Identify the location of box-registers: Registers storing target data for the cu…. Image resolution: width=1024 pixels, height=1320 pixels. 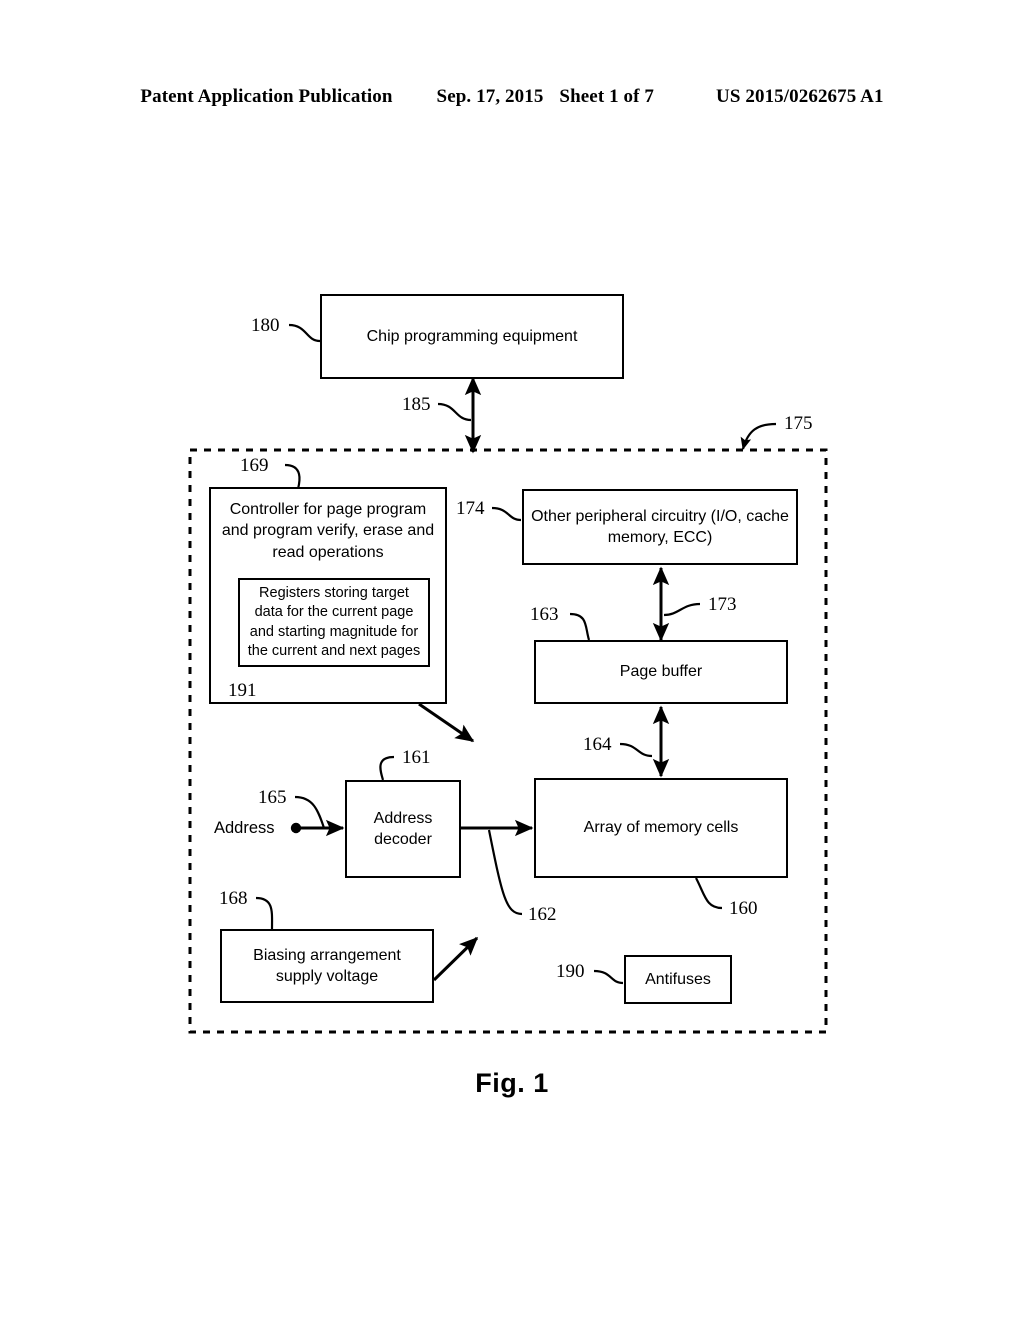
(334, 622).